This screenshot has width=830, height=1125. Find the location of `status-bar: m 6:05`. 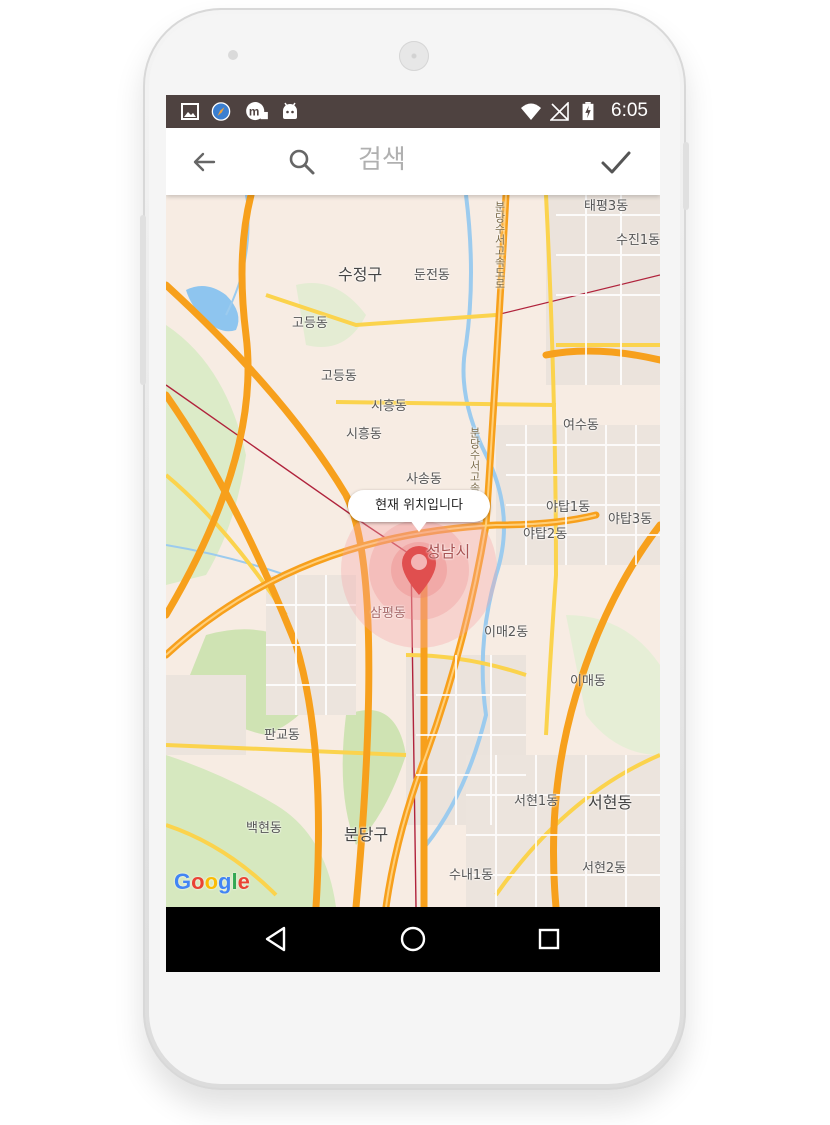

status-bar: m 6:05 is located at coordinates (413, 111).